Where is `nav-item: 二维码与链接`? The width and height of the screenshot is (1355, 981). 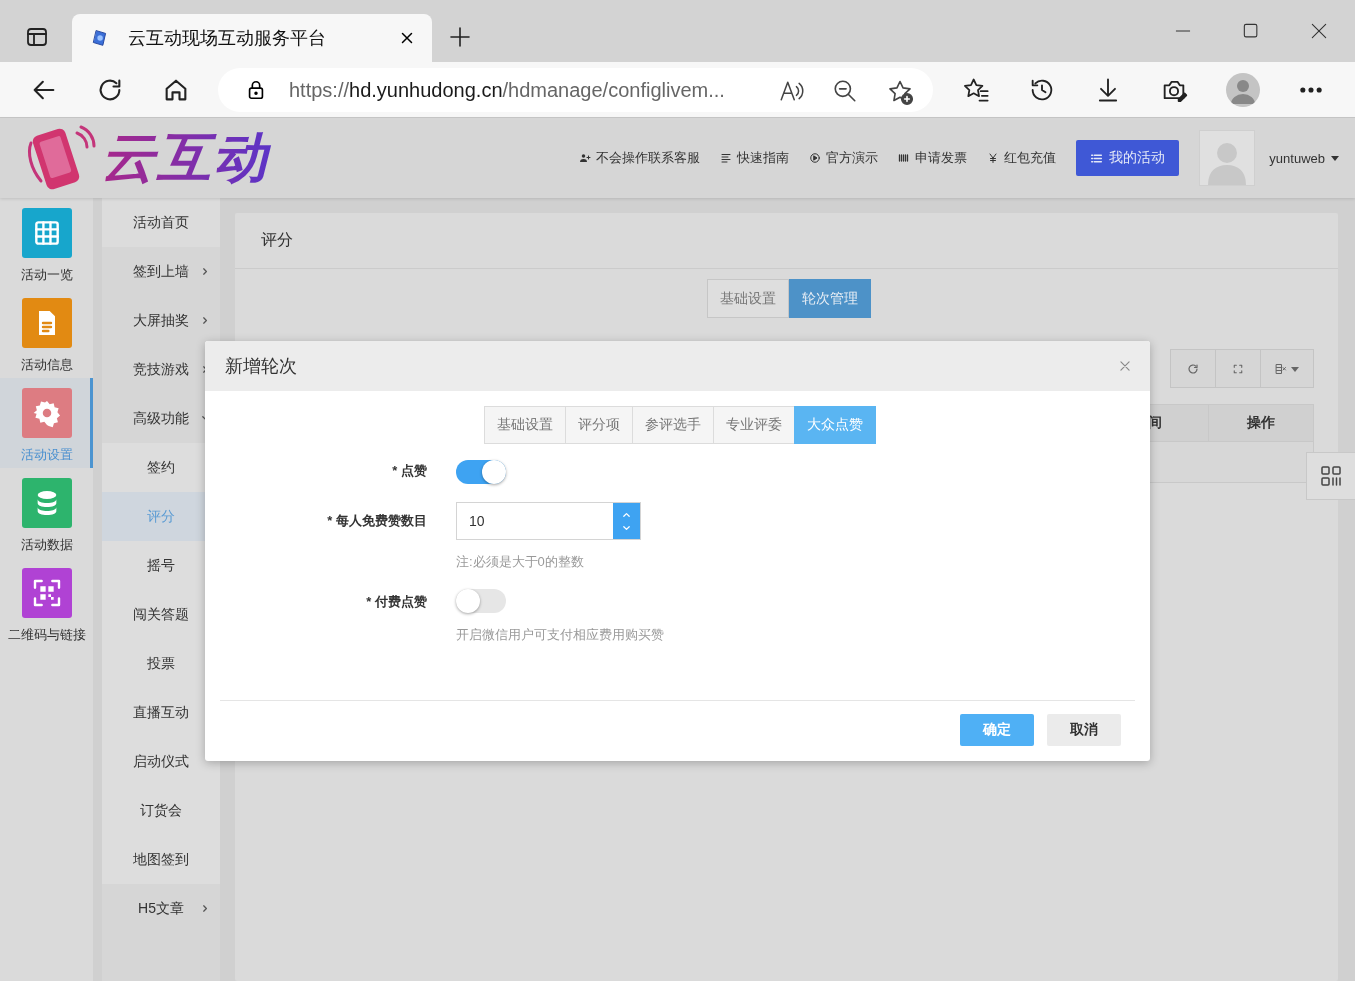
nav-item: 二维码与链接 is located at coordinates (46, 603).